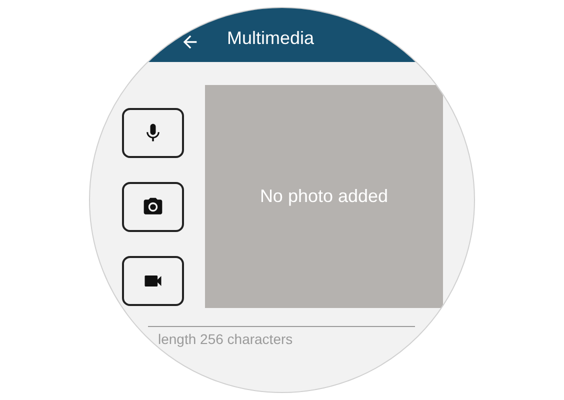  I want to click on field-helper-text: length 256 characters, so click(226, 339).